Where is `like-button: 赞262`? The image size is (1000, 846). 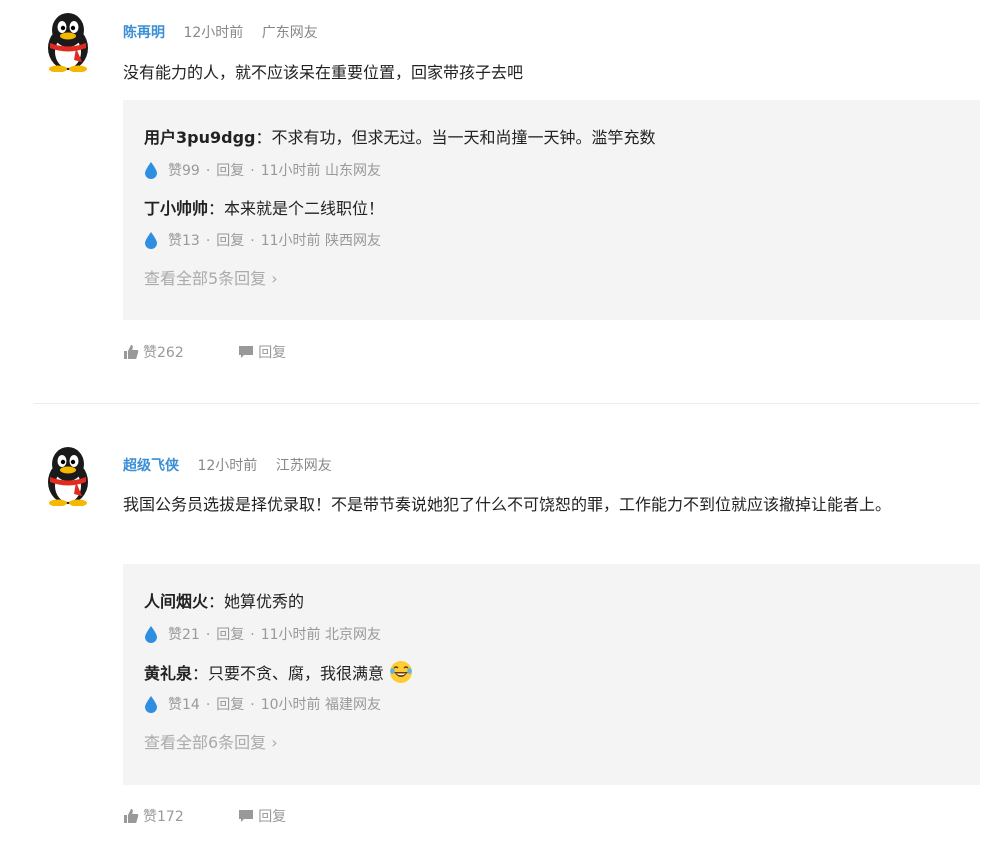 like-button: 赞262 is located at coordinates (153, 353).